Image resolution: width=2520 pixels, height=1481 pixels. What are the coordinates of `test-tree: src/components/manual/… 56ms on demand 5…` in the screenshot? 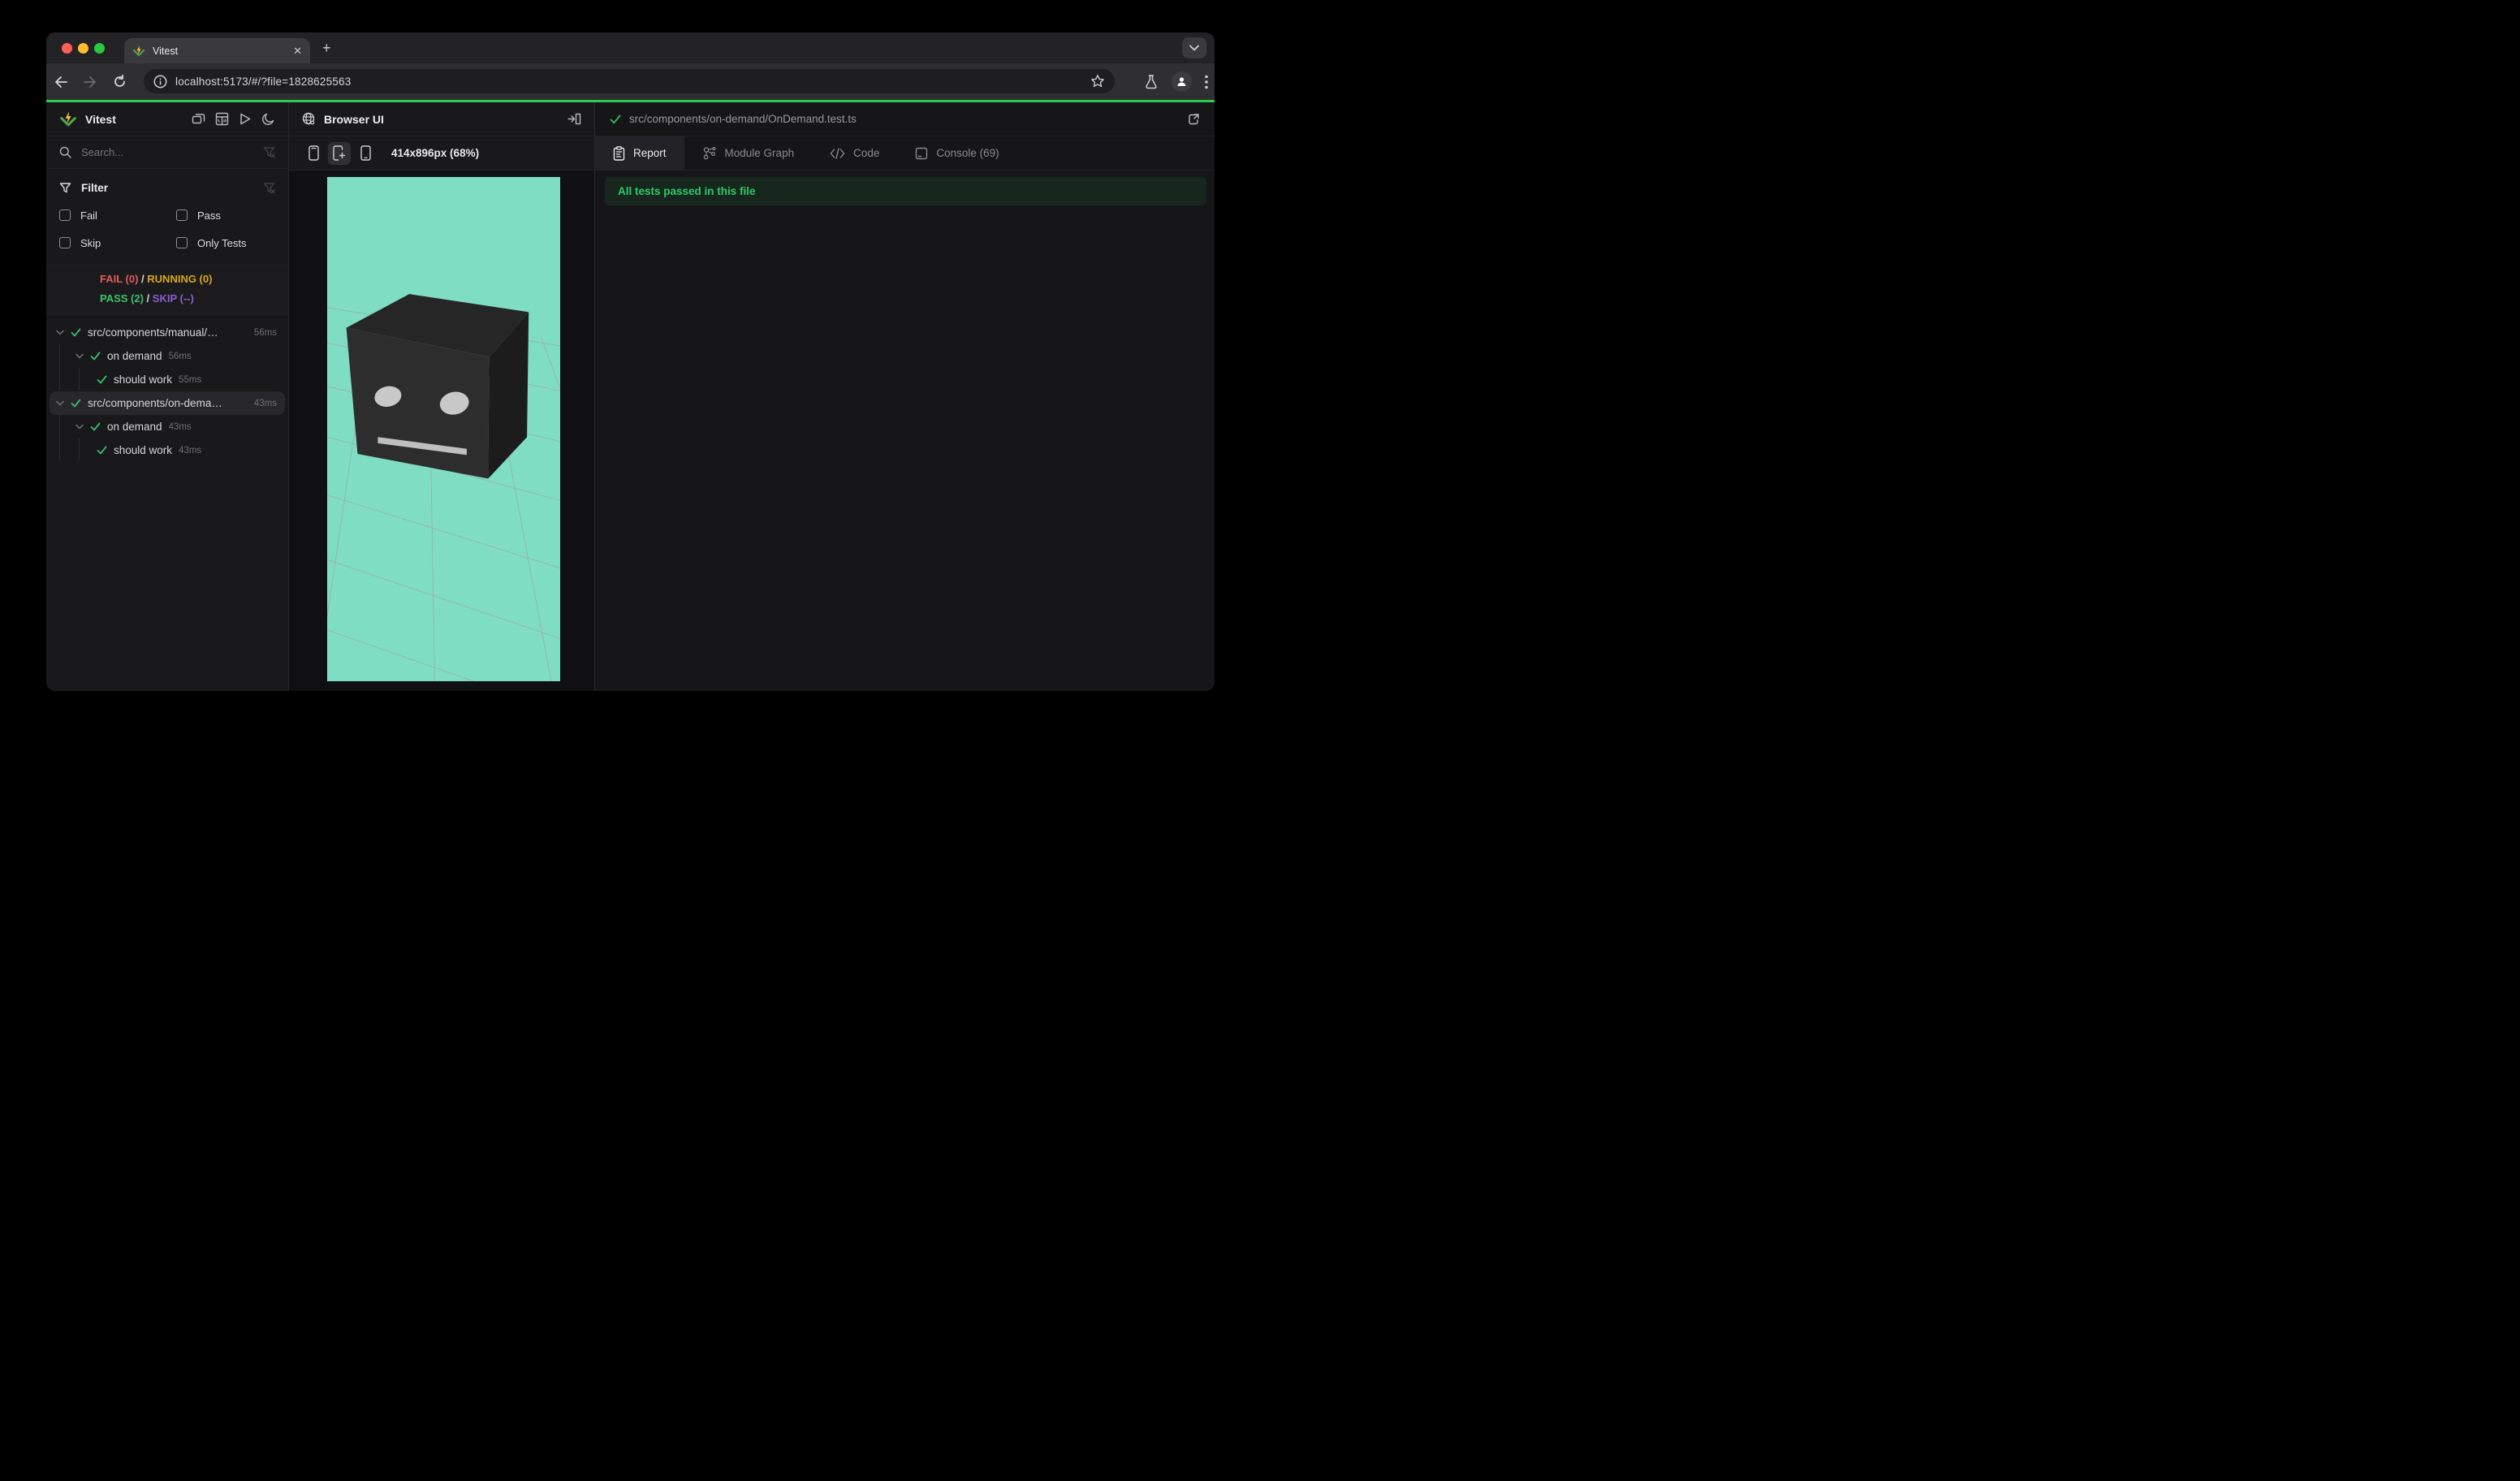 It's located at (167, 388).